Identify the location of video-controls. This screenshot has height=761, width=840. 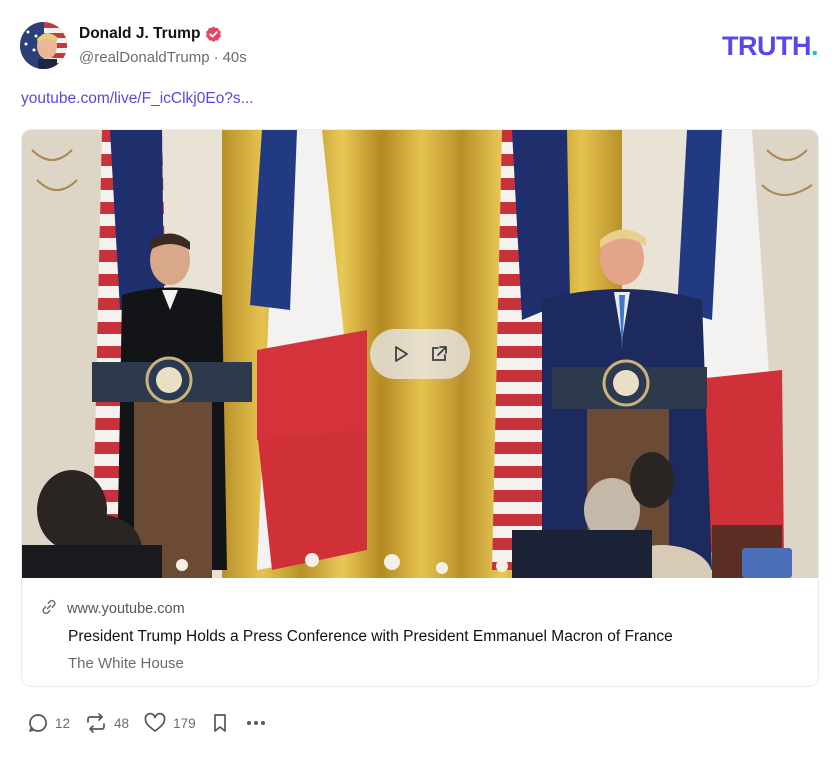
(420, 354).